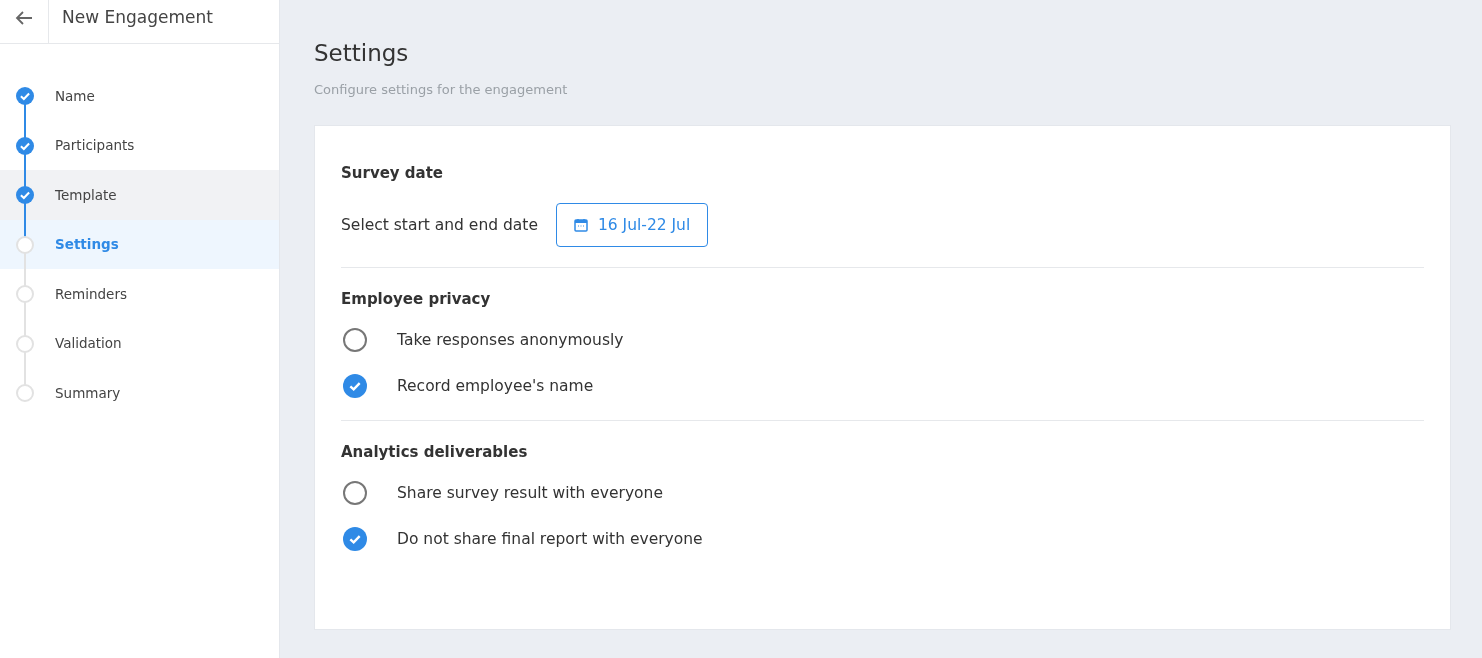 This screenshot has height=658, width=1482. What do you see at coordinates (435, 452) in the screenshot?
I see `section-title: Analytics deliverables` at bounding box center [435, 452].